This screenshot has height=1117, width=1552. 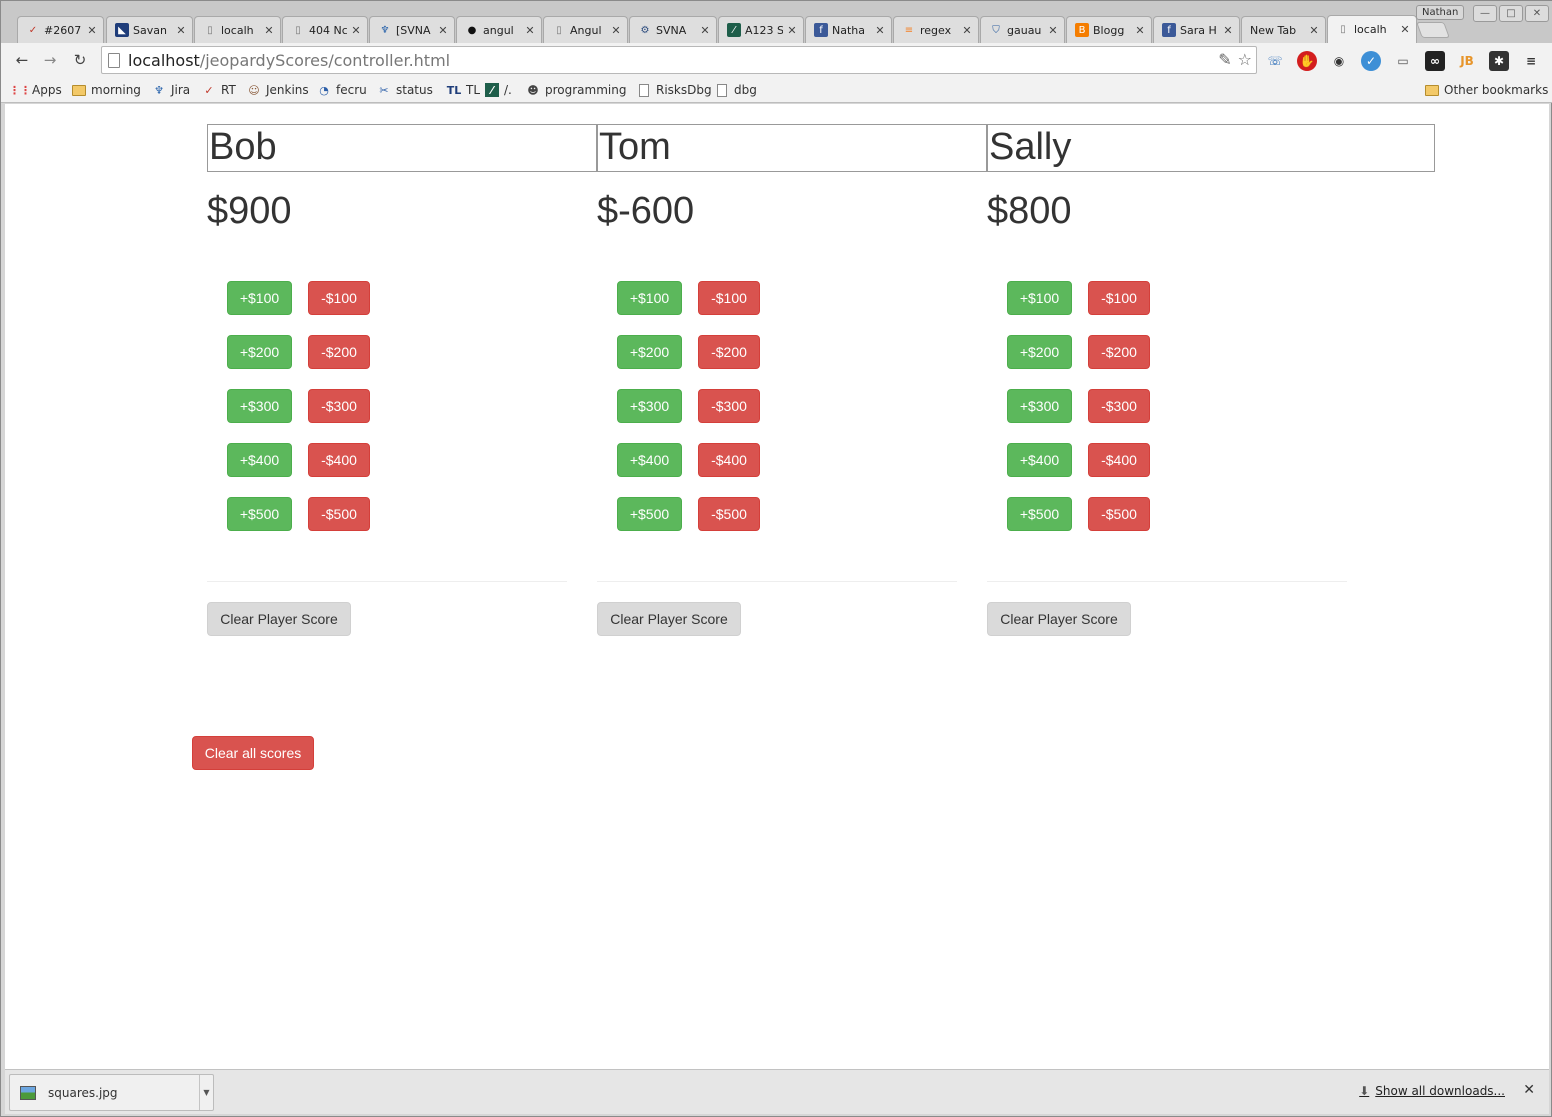 I want to click on puzzle-extension-icon: ✱, so click(x=1499, y=61).